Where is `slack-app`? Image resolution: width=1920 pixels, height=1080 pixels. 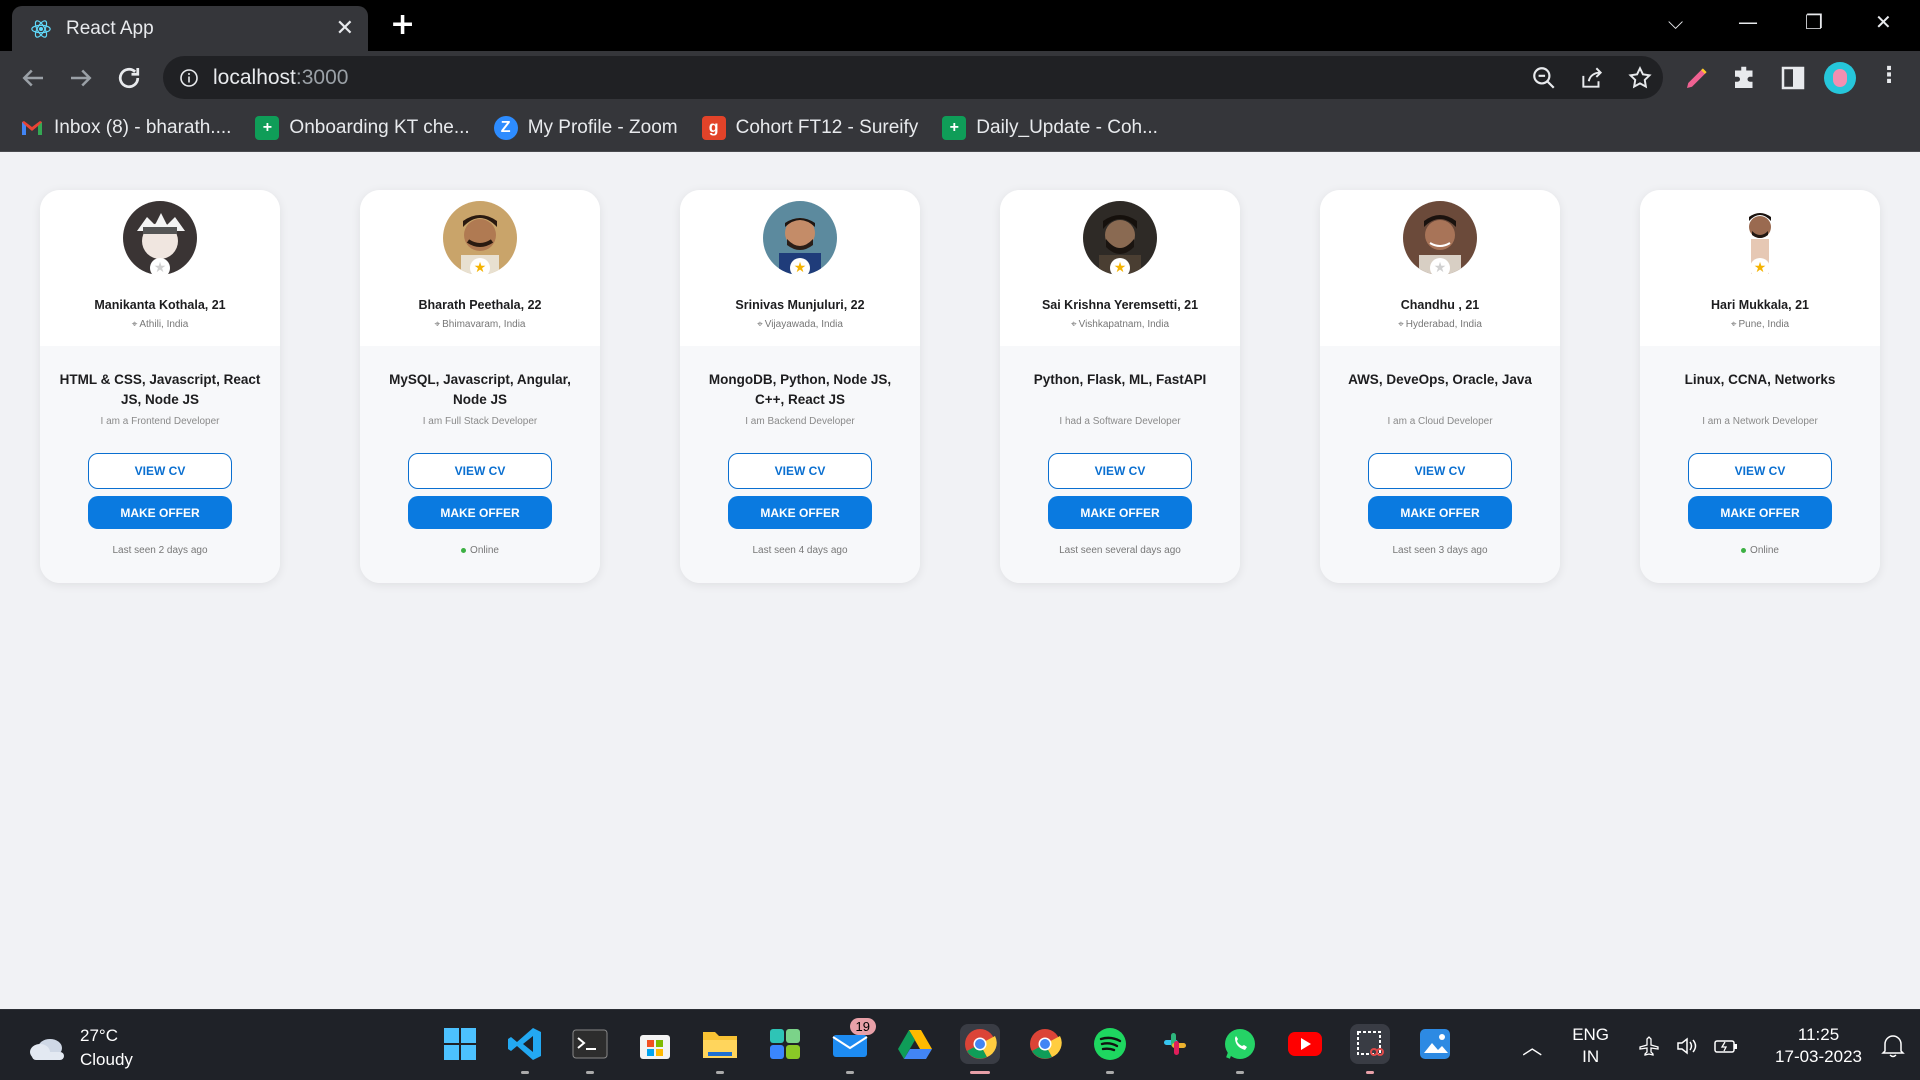 slack-app is located at coordinates (1175, 1044).